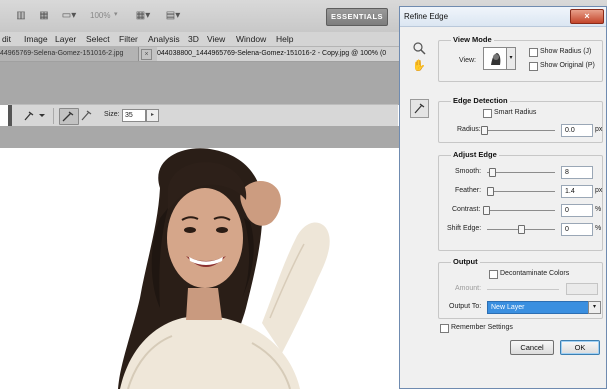 The height and width of the screenshot is (391, 607). I want to click on show-original-label: Show Original (P), so click(567, 65).